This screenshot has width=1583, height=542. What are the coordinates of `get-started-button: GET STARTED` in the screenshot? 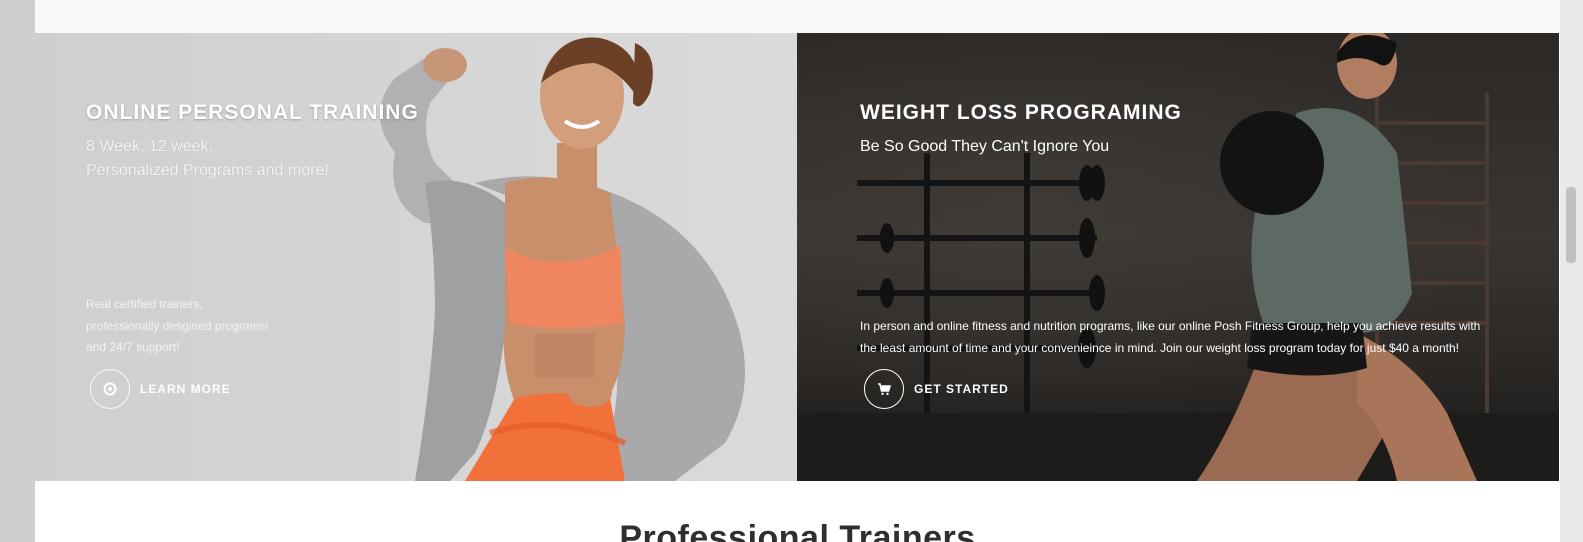 It's located at (936, 389).